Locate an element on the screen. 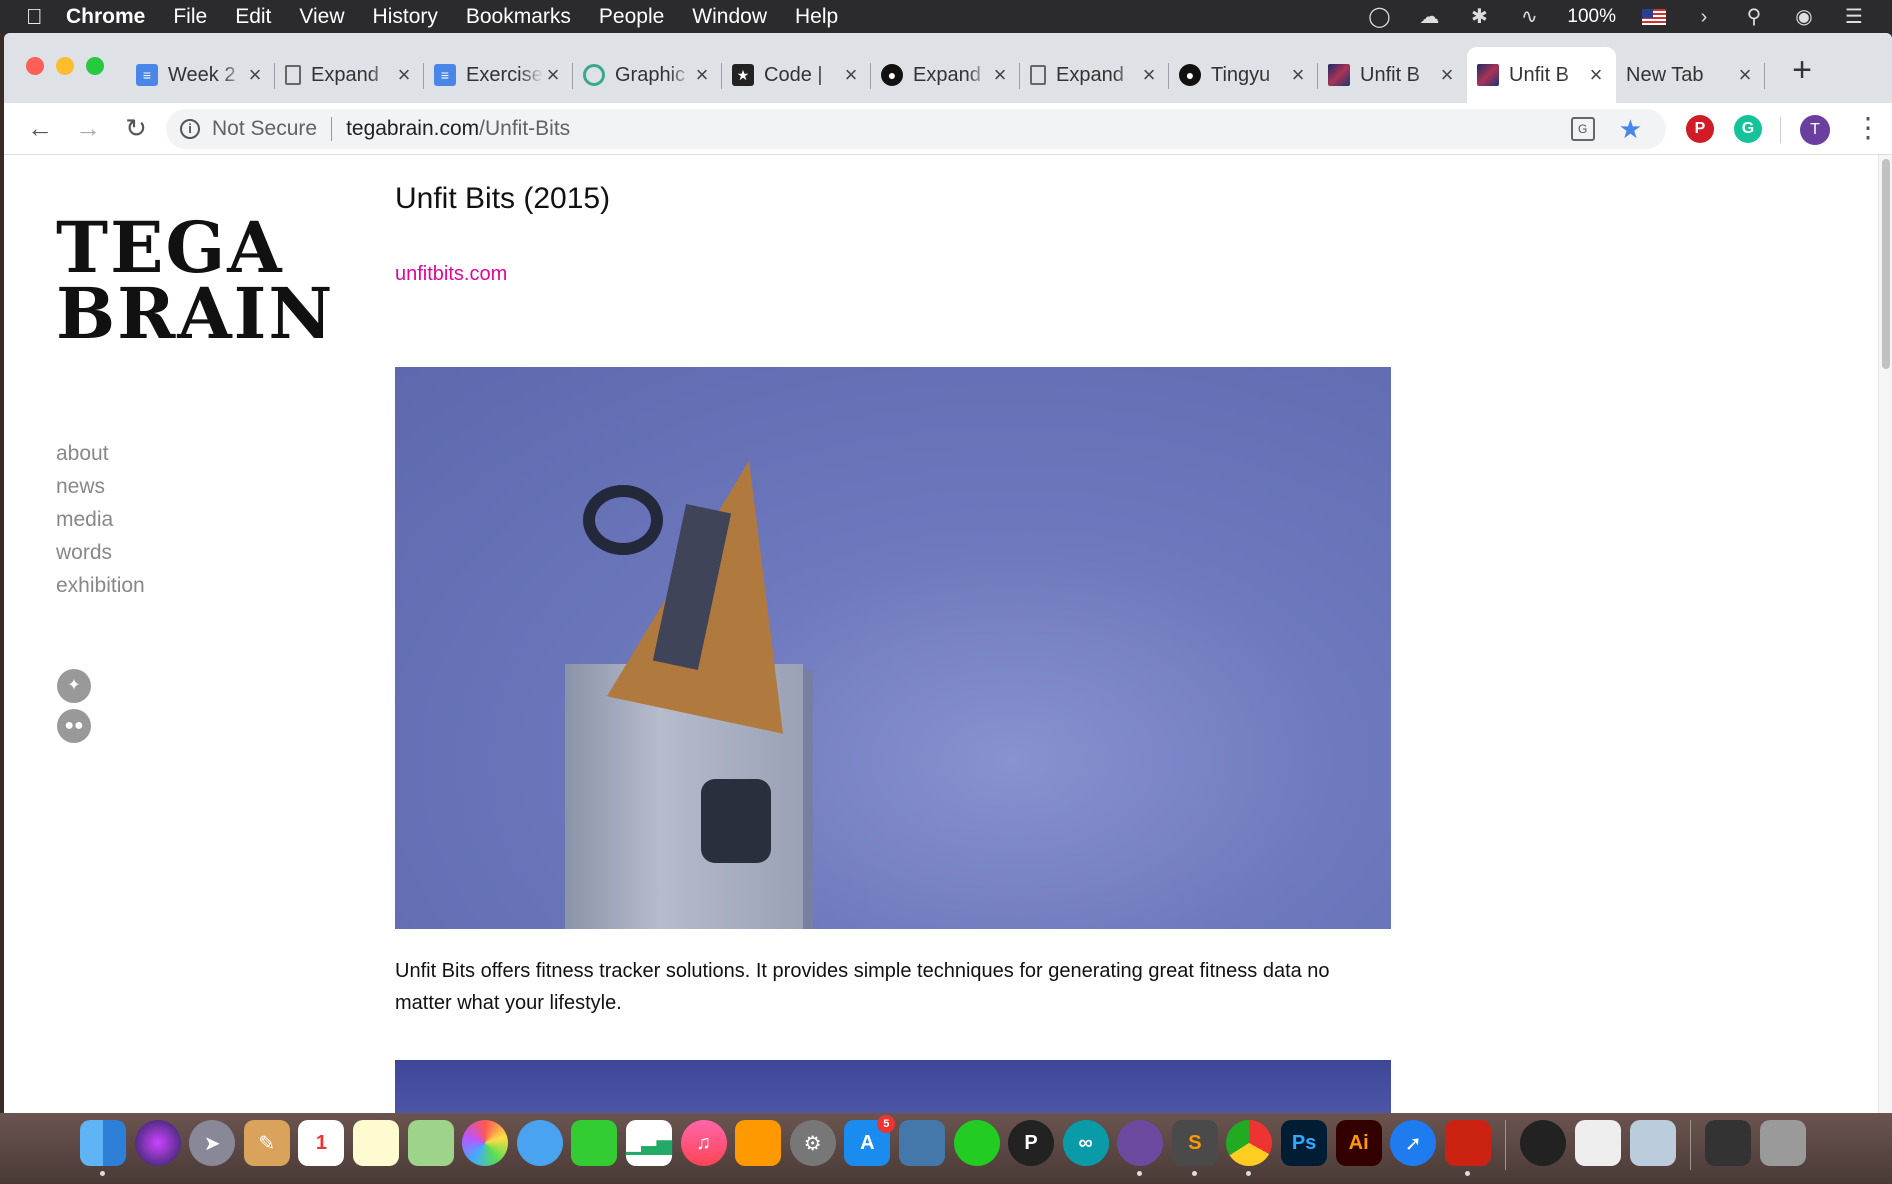 This screenshot has width=1892, height=1184. maps-icon is located at coordinates (430, 1143).